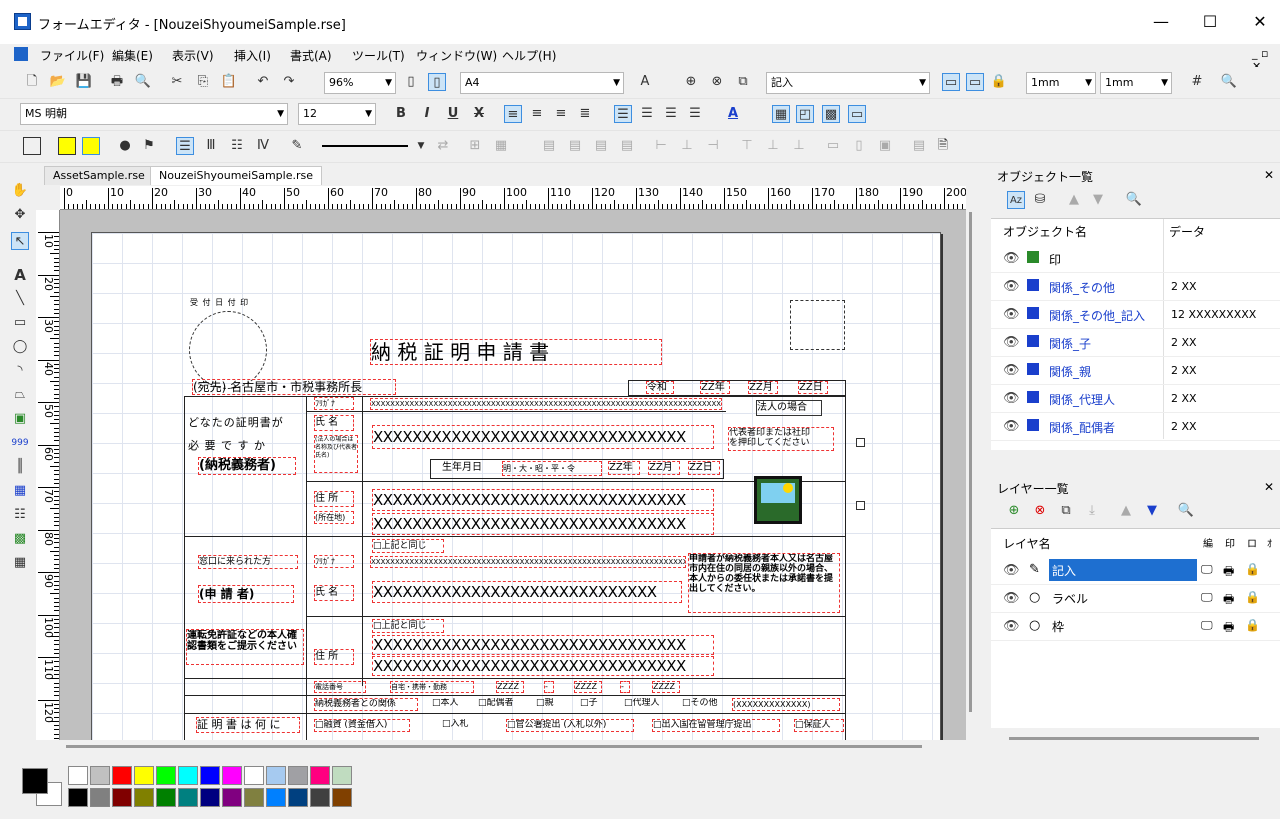 This screenshot has height=819, width=1280. What do you see at coordinates (1092, 511) in the screenshot?
I see `merge-layer-icon: ⤓` at bounding box center [1092, 511].